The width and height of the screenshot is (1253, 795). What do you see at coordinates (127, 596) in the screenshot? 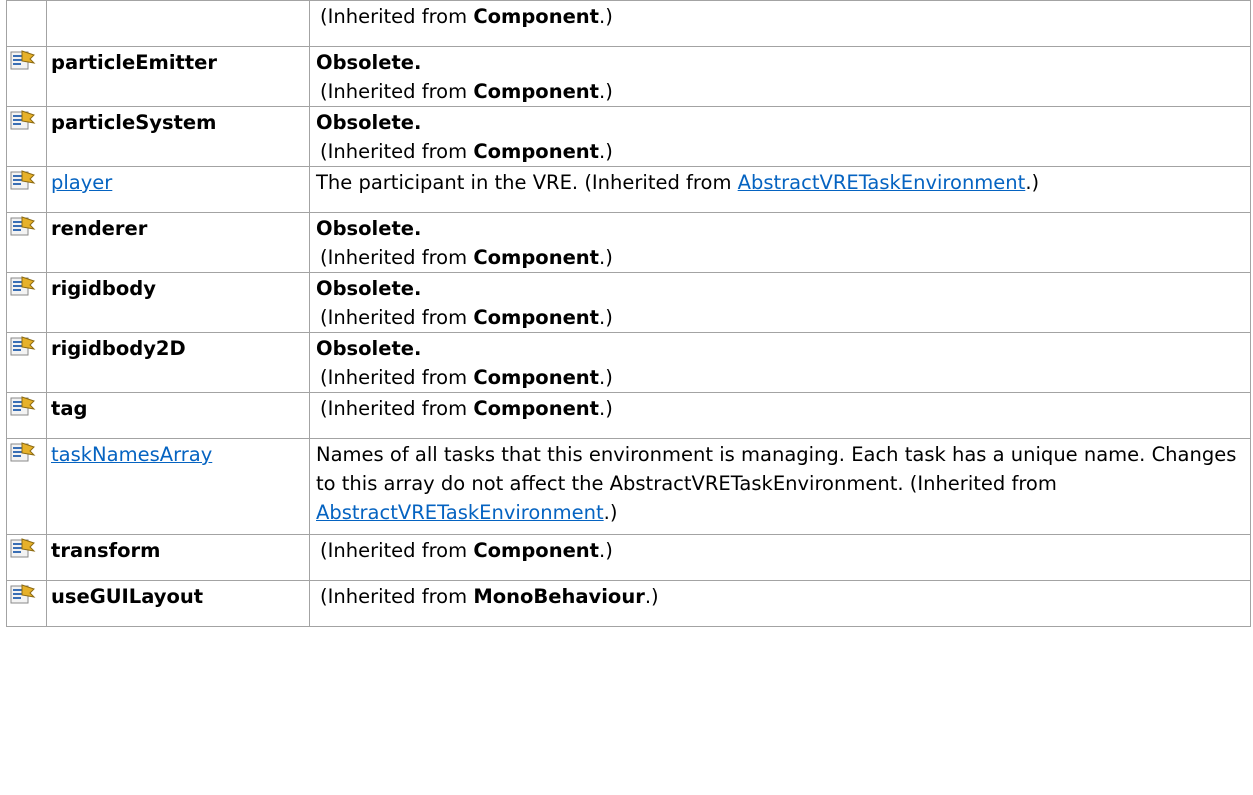
I see `member-name: useGUILayout` at bounding box center [127, 596].